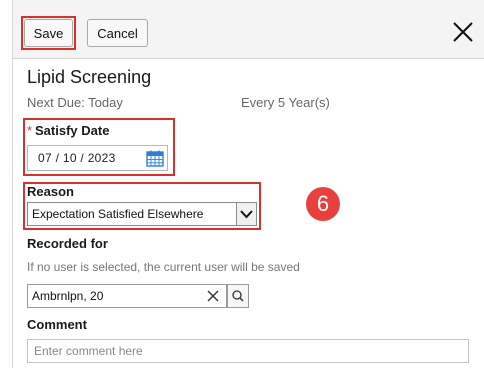  What do you see at coordinates (67, 296) in the screenshot?
I see `recorded-for-value: Ambrnlpn, 20` at bounding box center [67, 296].